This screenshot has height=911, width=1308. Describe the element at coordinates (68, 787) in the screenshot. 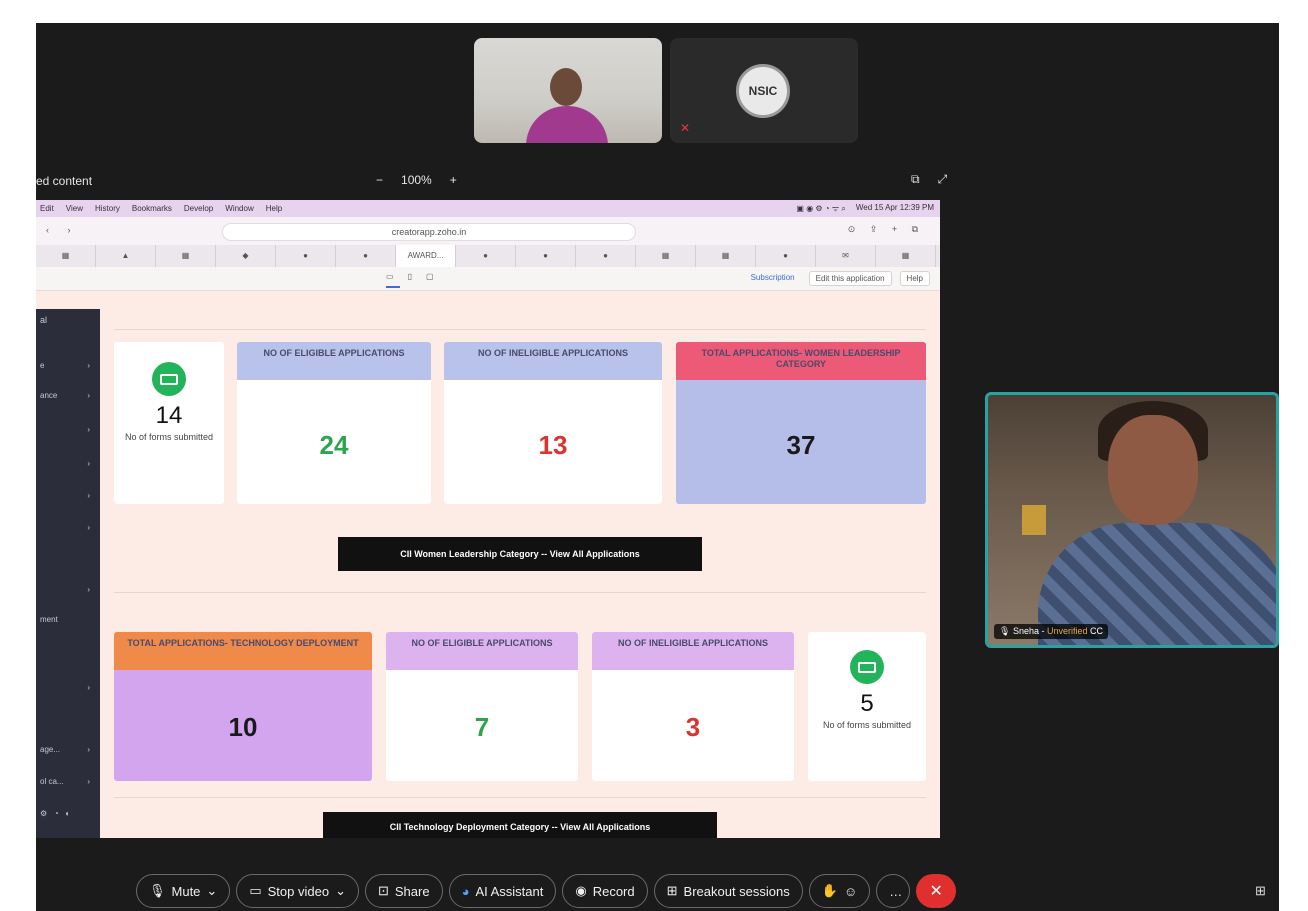

I see `sidebar-item: ol ca... ›` at that location.